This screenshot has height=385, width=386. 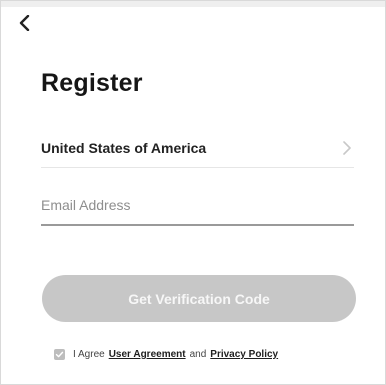 What do you see at coordinates (198, 354) in the screenshot?
I see `and-text: and` at bounding box center [198, 354].